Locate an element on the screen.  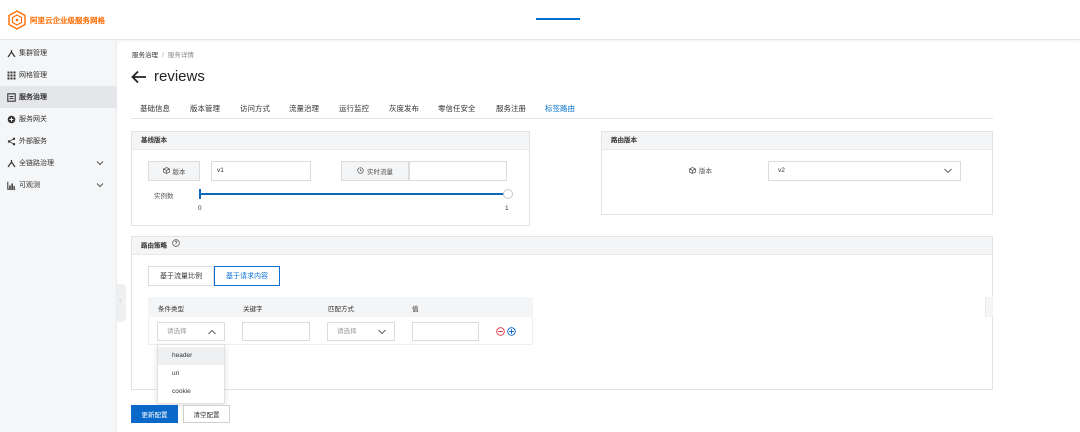
option-header: header is located at coordinates (191, 356).